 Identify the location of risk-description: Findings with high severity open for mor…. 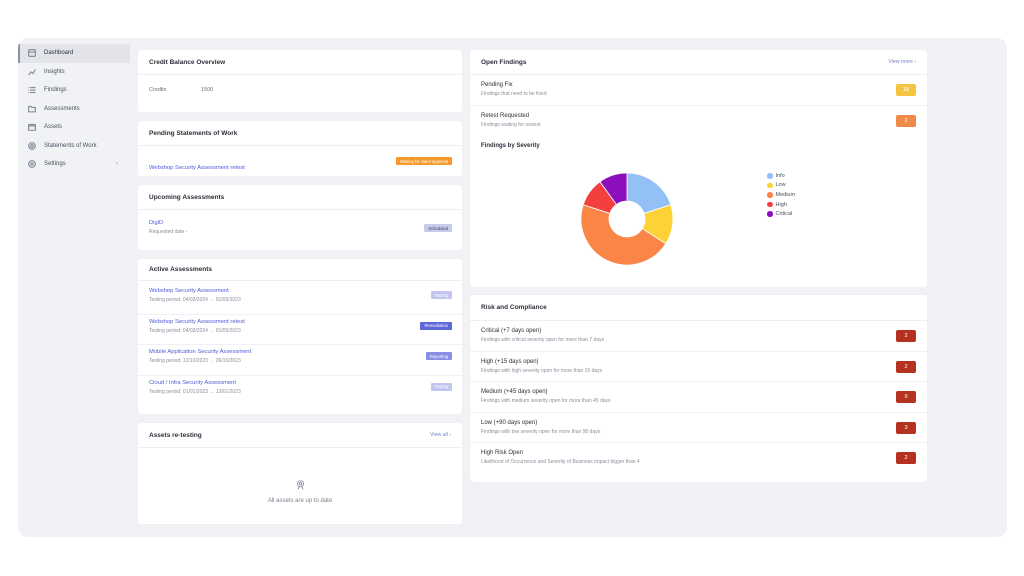
(542, 370).